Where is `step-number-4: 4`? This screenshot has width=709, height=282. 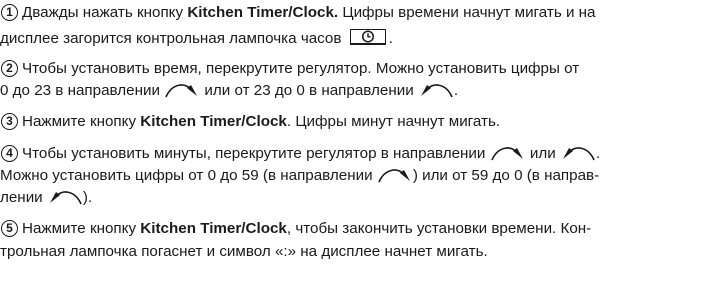
step-number-4: 4 is located at coordinates (9, 153).